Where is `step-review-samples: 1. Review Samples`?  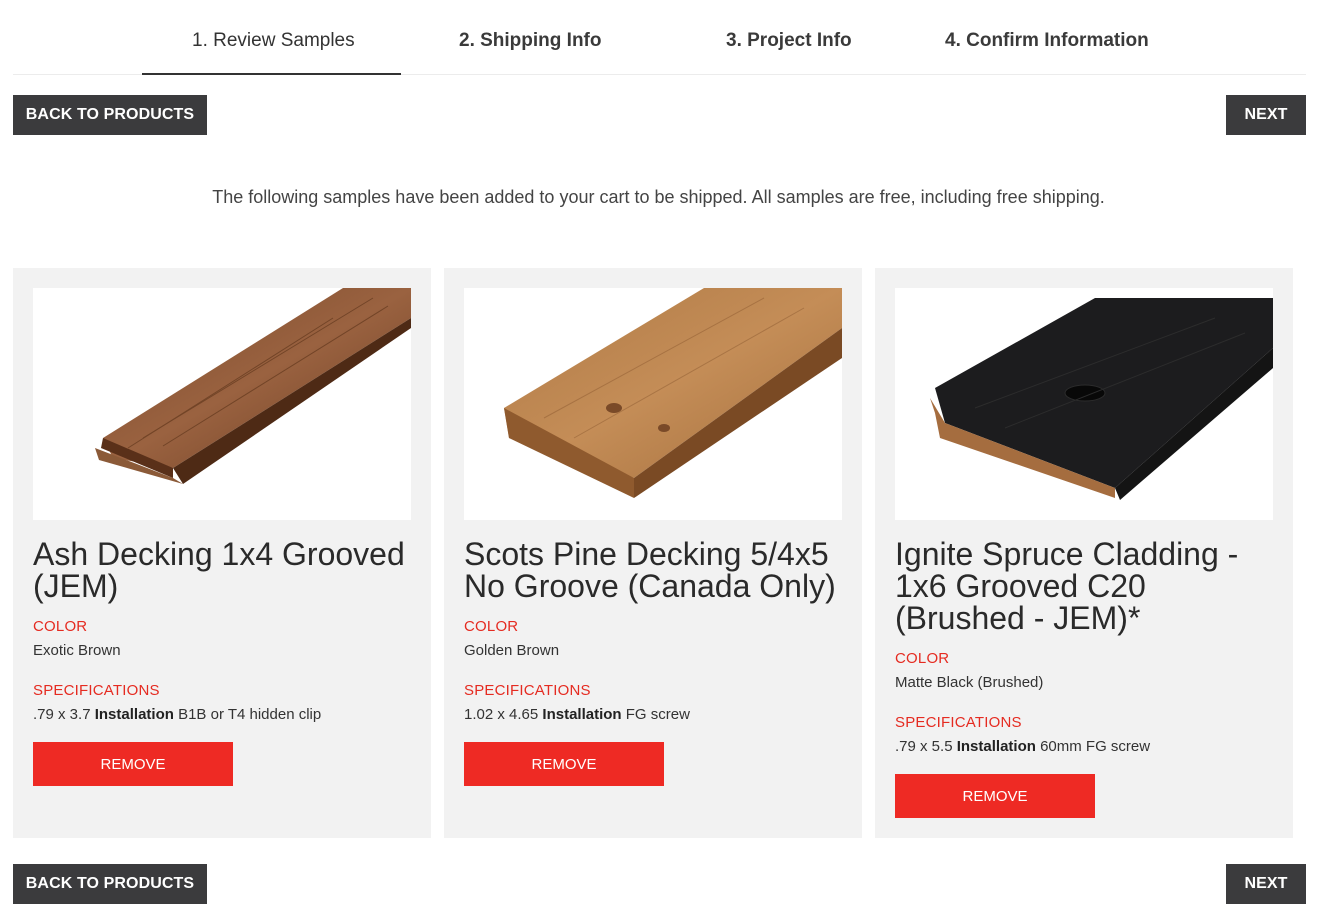
step-review-samples: 1. Review Samples is located at coordinates (273, 41).